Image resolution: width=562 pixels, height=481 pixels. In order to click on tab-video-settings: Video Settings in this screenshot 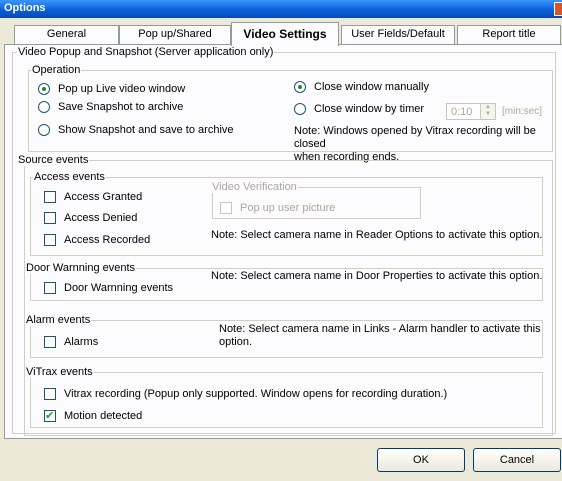, I will do `click(285, 34)`.